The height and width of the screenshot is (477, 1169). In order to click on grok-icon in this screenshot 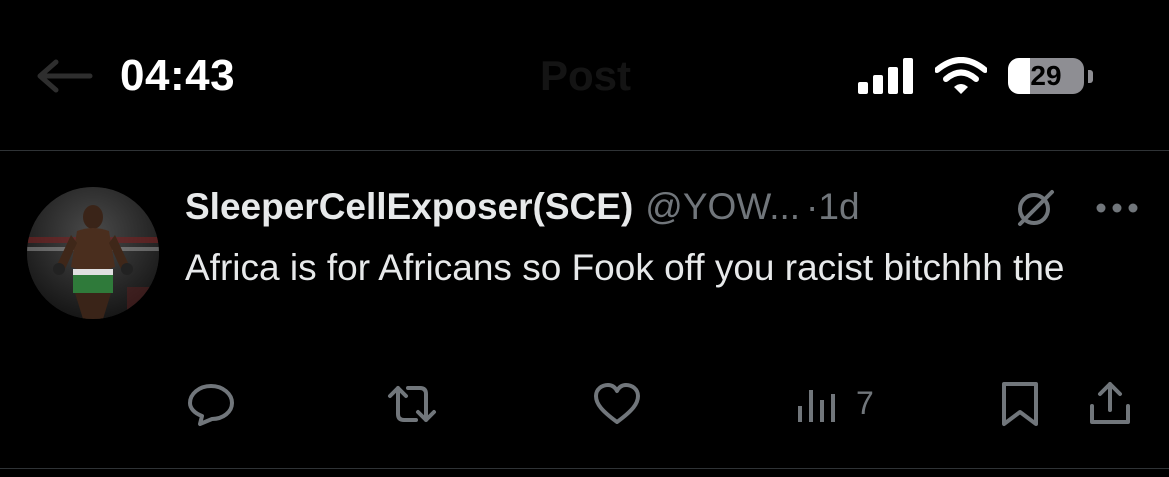, I will do `click(1036, 208)`.